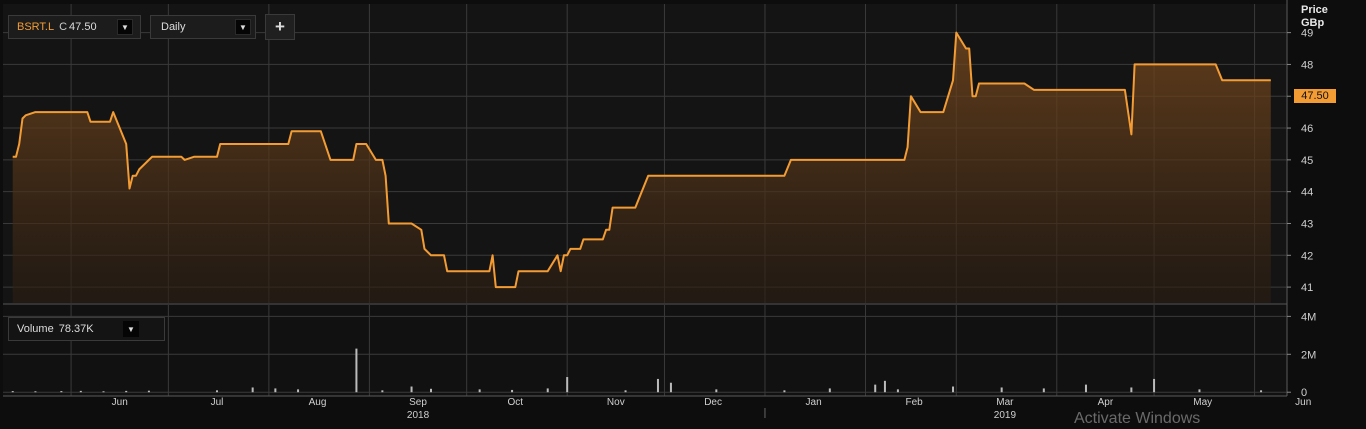 The width and height of the screenshot is (1366, 429). I want to click on volume-tick-label: 4M, so click(1308, 317).